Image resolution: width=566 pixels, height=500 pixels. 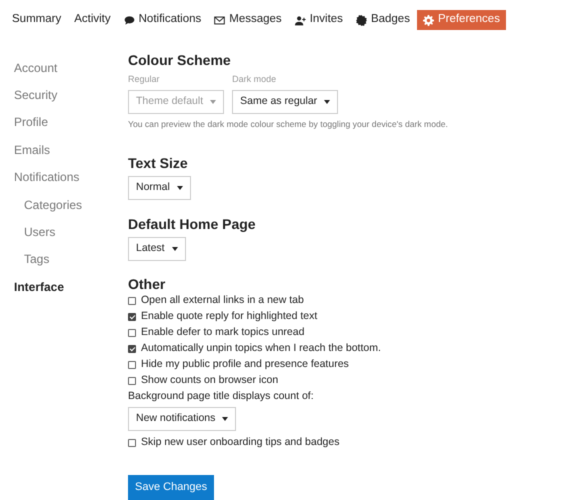 I want to click on dropdown: Normal, so click(x=159, y=188).